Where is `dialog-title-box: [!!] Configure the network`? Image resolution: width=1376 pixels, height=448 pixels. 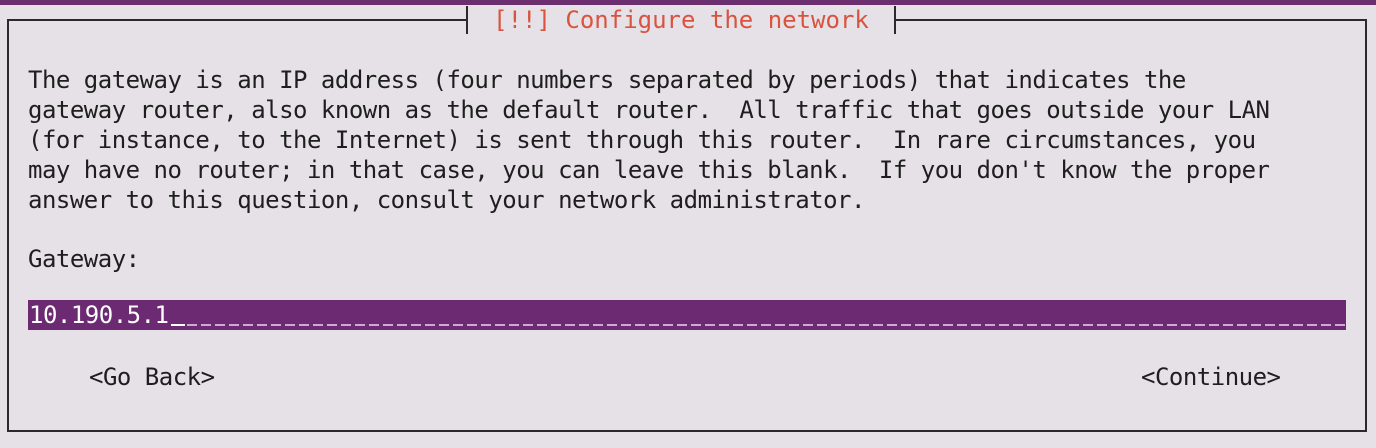 dialog-title-box: [!!] Configure the network is located at coordinates (681, 20).